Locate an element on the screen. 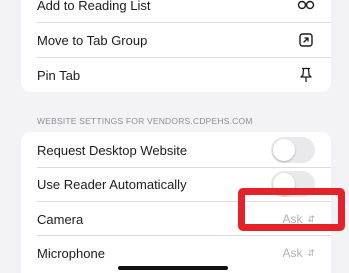  home-indicator is located at coordinates (173, 268).